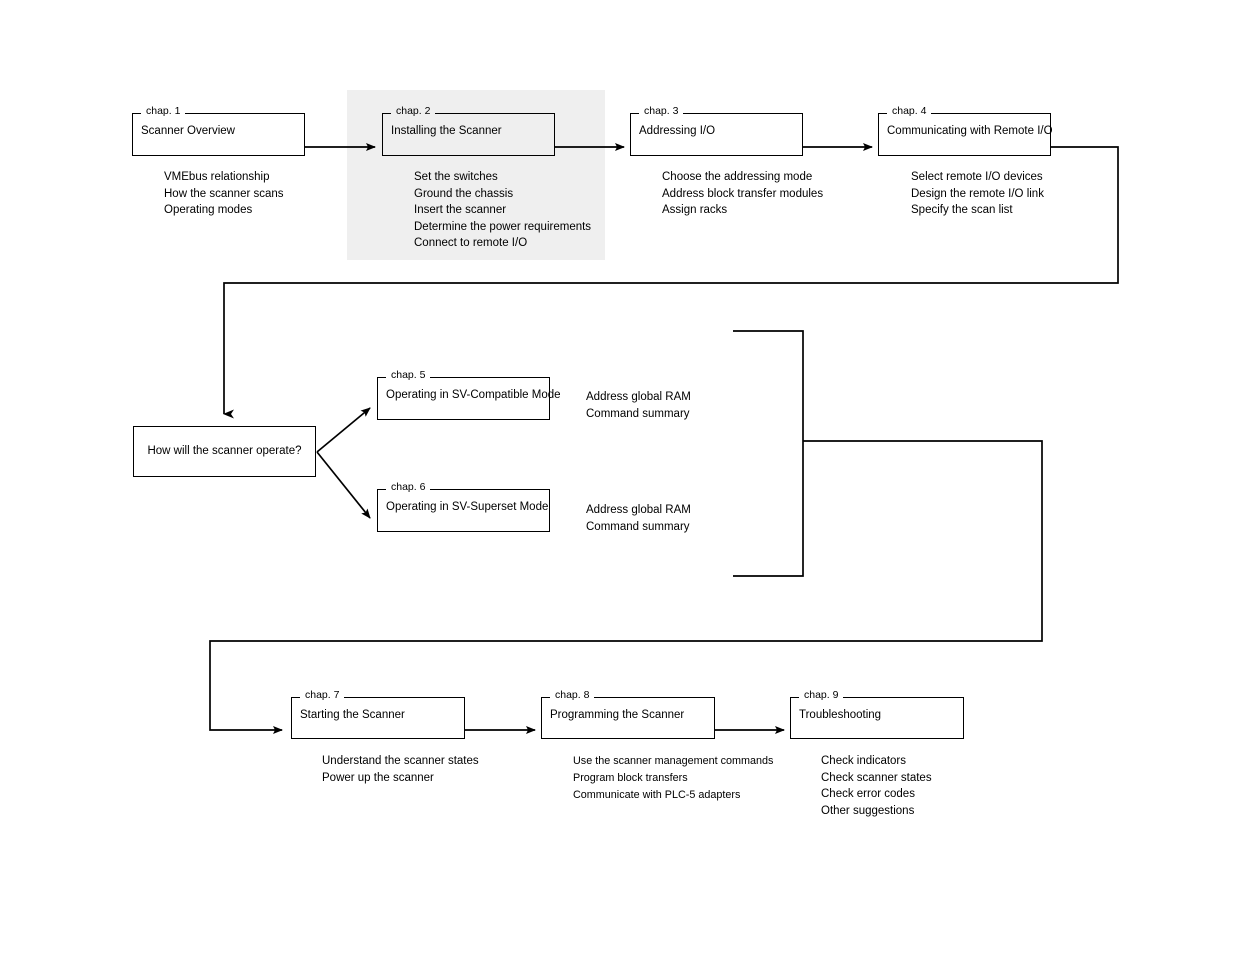  I want to click on chapter-tag-7: chap. 7, so click(322, 695).